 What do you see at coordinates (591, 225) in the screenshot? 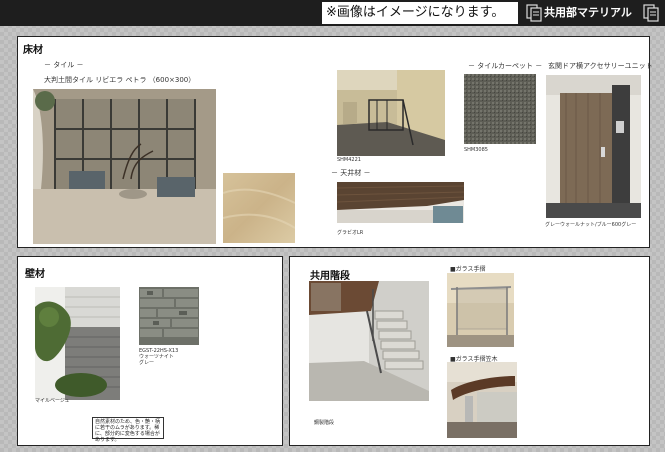
I see `entrance-caption: グレーウォールナット/ブルー600グレー` at bounding box center [591, 225].